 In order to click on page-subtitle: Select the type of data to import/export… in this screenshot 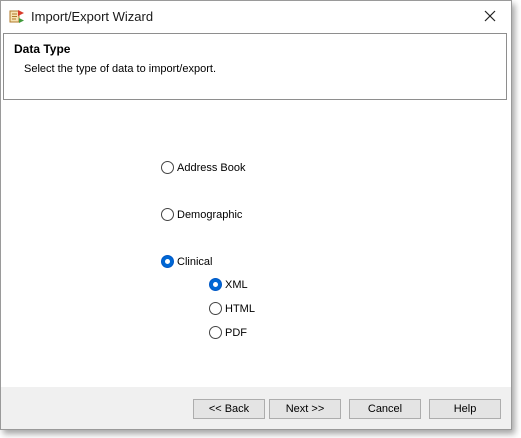, I will do `click(120, 69)`.